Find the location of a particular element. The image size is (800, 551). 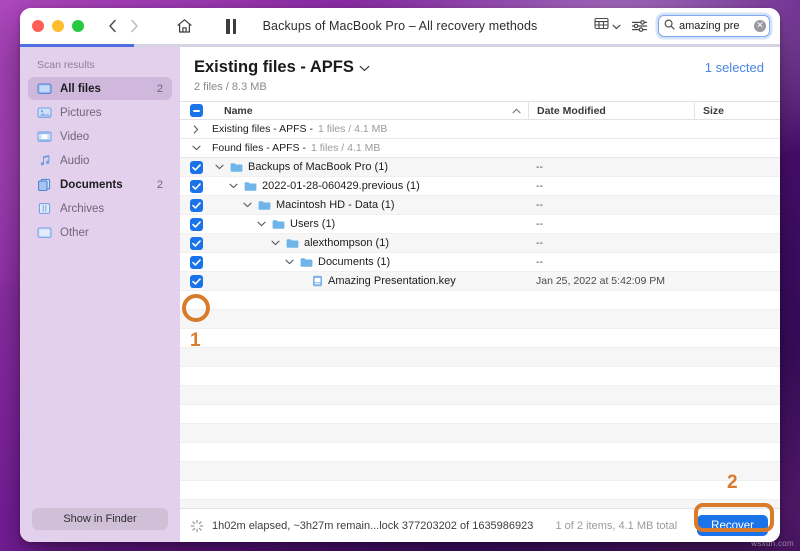

show-in-finder-button: Show in Finder is located at coordinates (100, 519).